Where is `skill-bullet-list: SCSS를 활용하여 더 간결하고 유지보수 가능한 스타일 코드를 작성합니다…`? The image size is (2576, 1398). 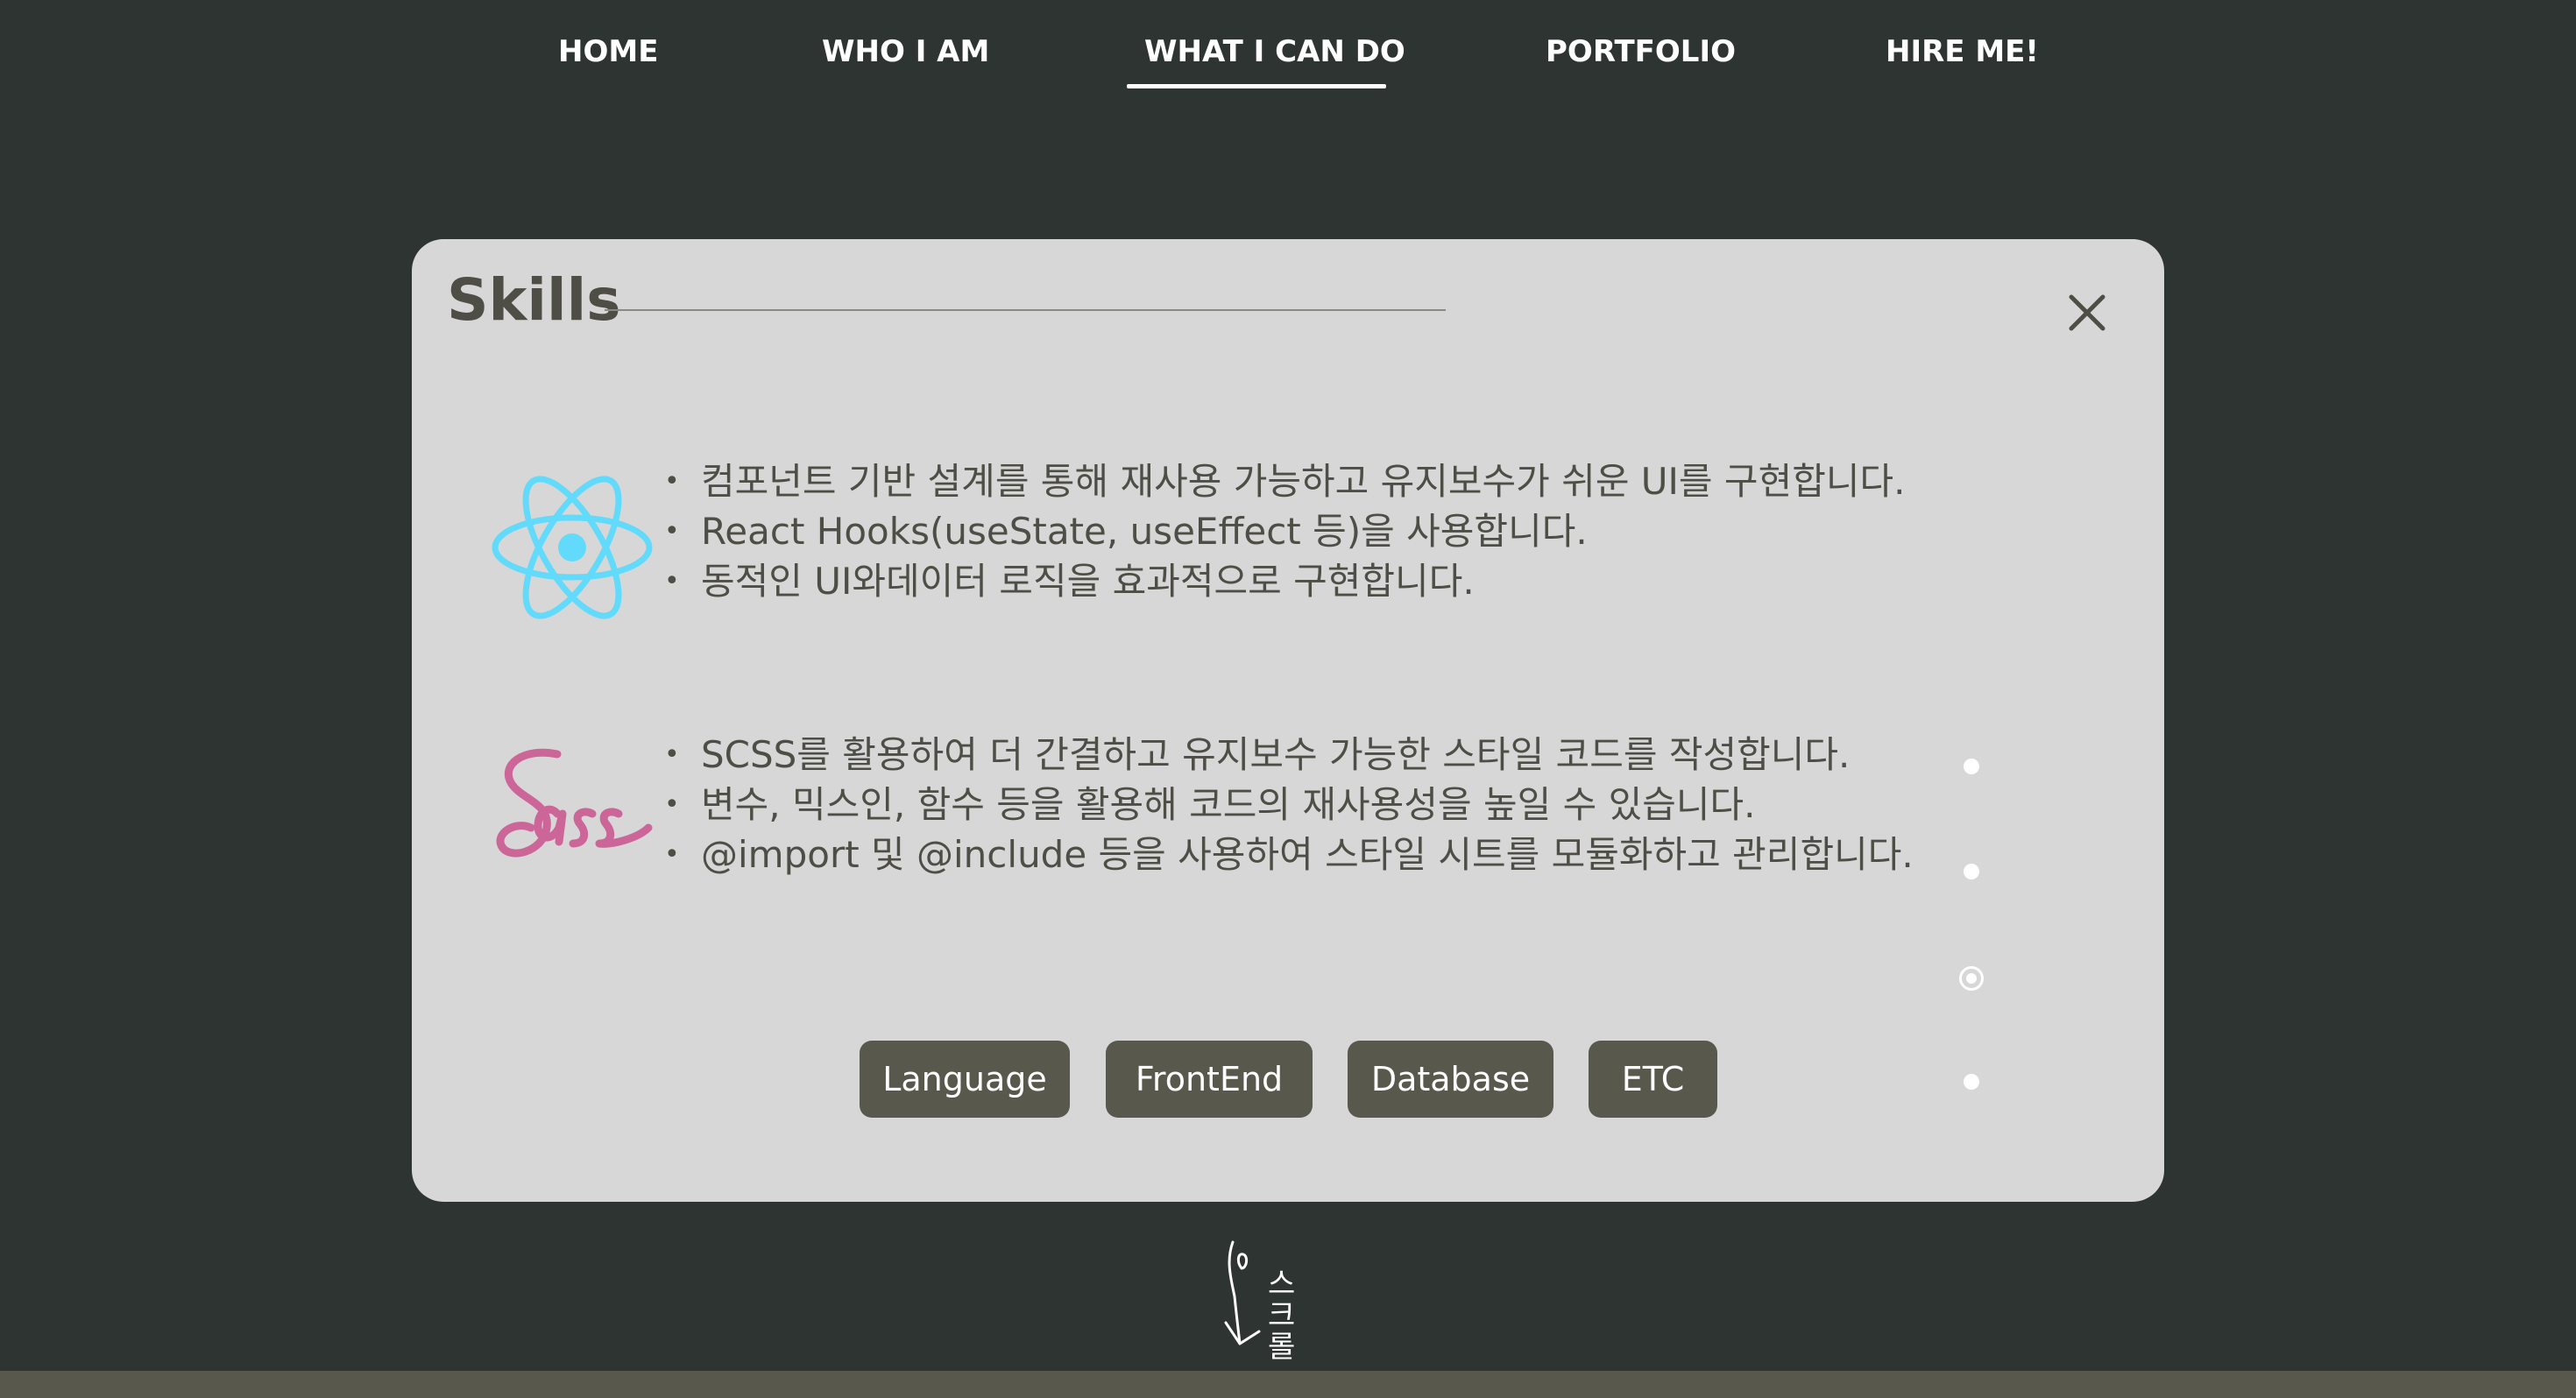 skill-bullet-list: SCSS를 활용하여 더 간결하고 유지보수 가능한 스타일 코드를 작성합니다… is located at coordinates (1289, 804).